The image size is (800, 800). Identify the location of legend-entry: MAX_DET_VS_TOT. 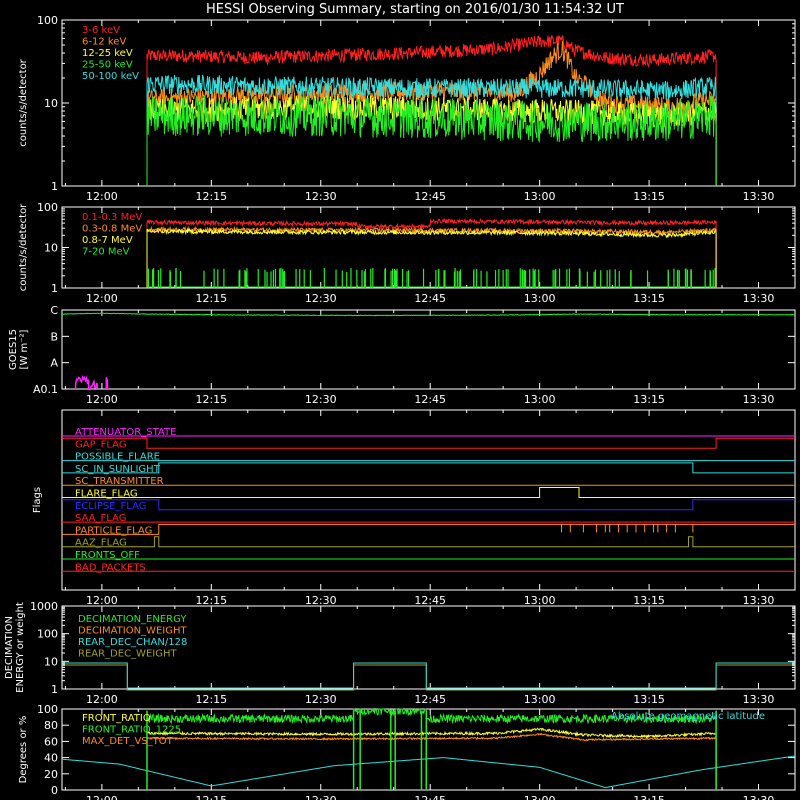
(128, 741).